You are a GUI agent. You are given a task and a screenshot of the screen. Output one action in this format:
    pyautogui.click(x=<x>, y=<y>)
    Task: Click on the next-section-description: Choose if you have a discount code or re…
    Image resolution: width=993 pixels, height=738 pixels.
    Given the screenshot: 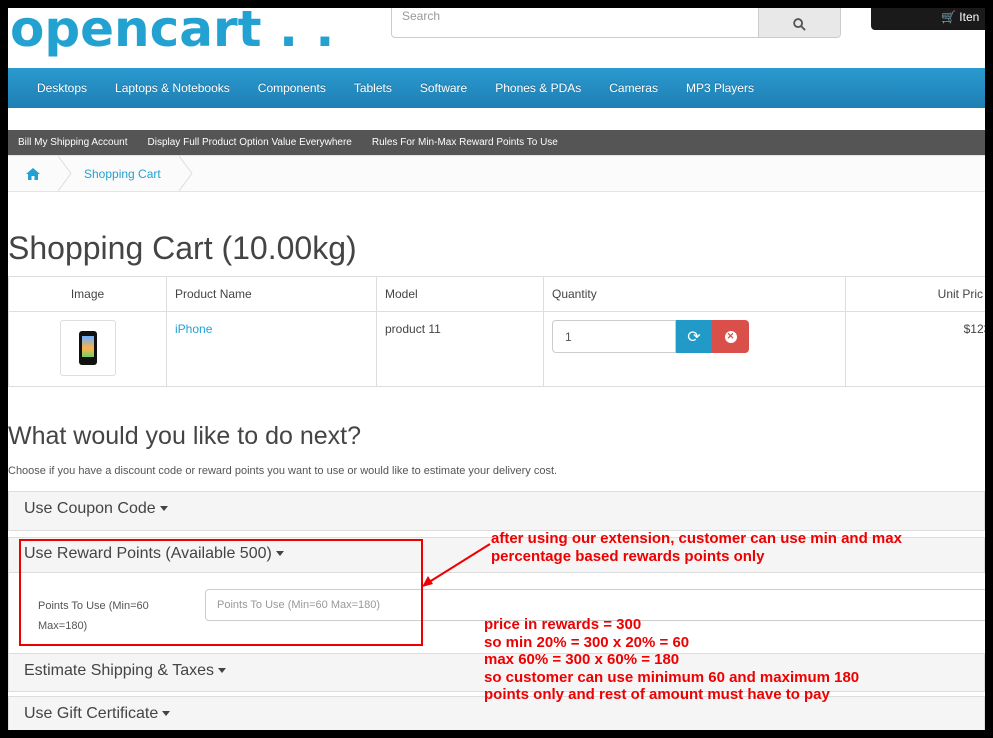 What is the action you would take?
    pyautogui.click(x=283, y=471)
    